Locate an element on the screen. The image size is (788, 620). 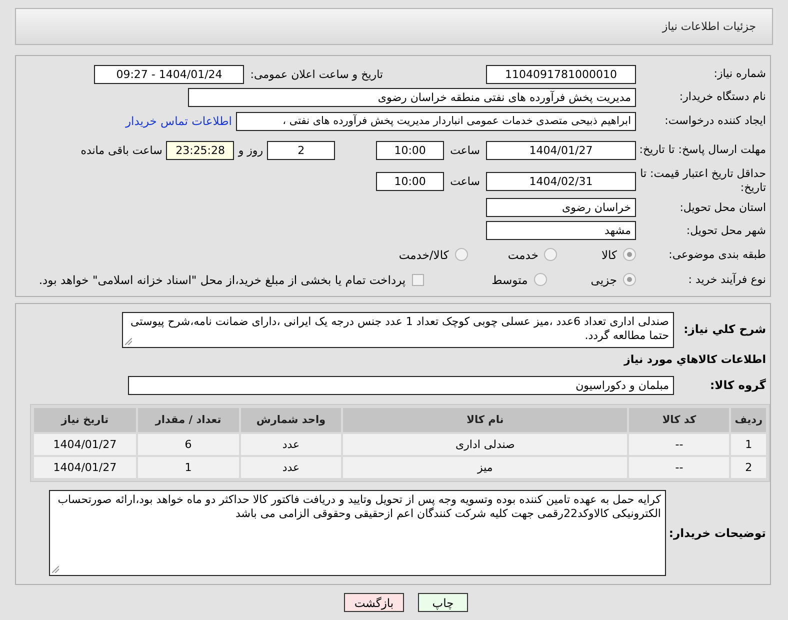
field-label: گروه کالا: is located at coordinates (738, 385).